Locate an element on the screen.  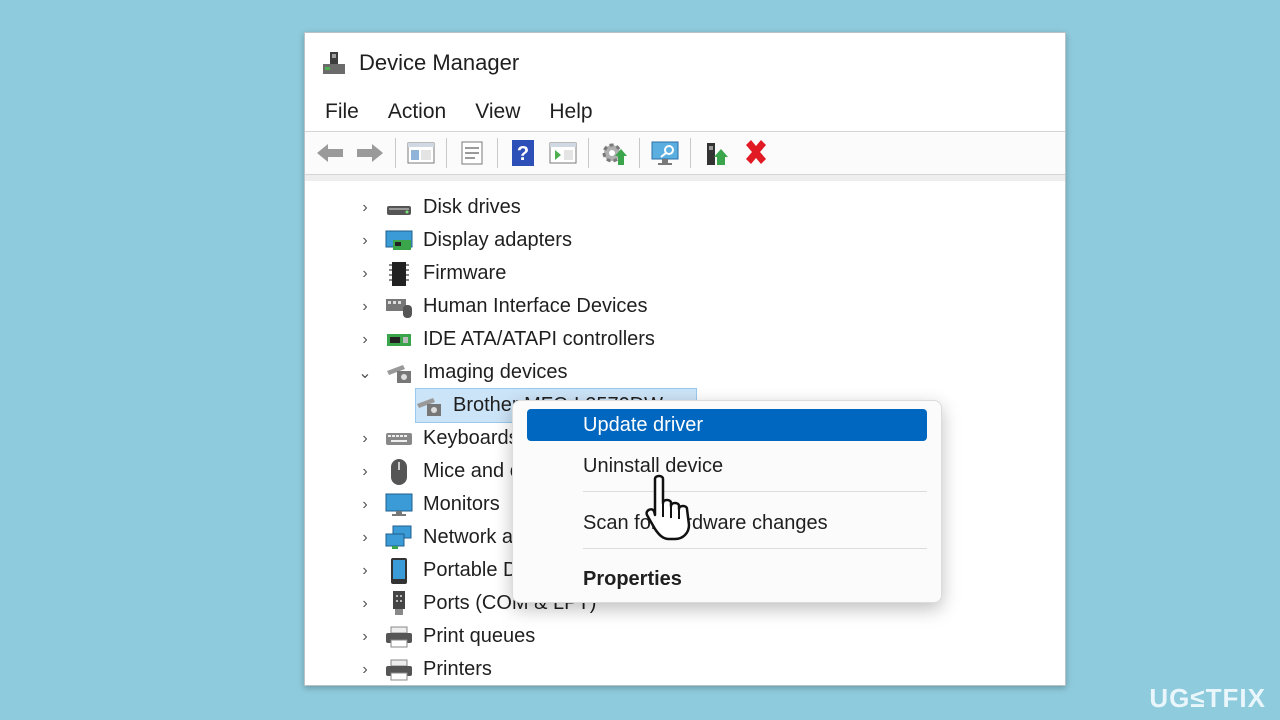
back-arrow-icon is located at coordinates (330, 153).